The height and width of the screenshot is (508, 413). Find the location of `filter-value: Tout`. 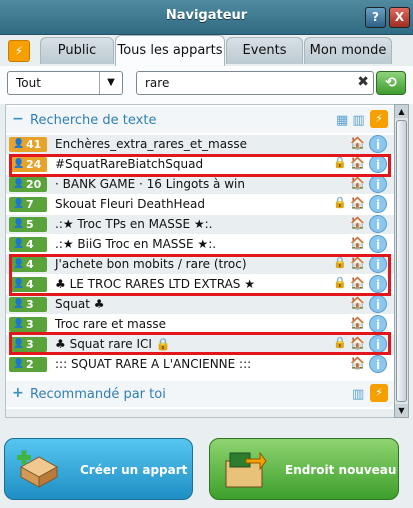

filter-value: Tout is located at coordinates (28, 83).